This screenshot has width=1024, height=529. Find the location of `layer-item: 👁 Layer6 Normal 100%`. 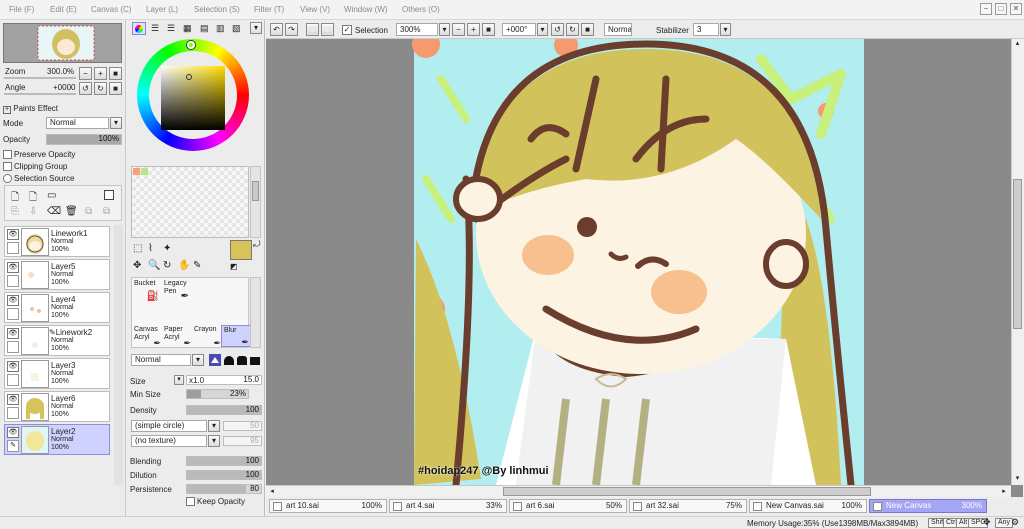

layer-item: 👁 Layer6 Normal 100% is located at coordinates (57, 406).